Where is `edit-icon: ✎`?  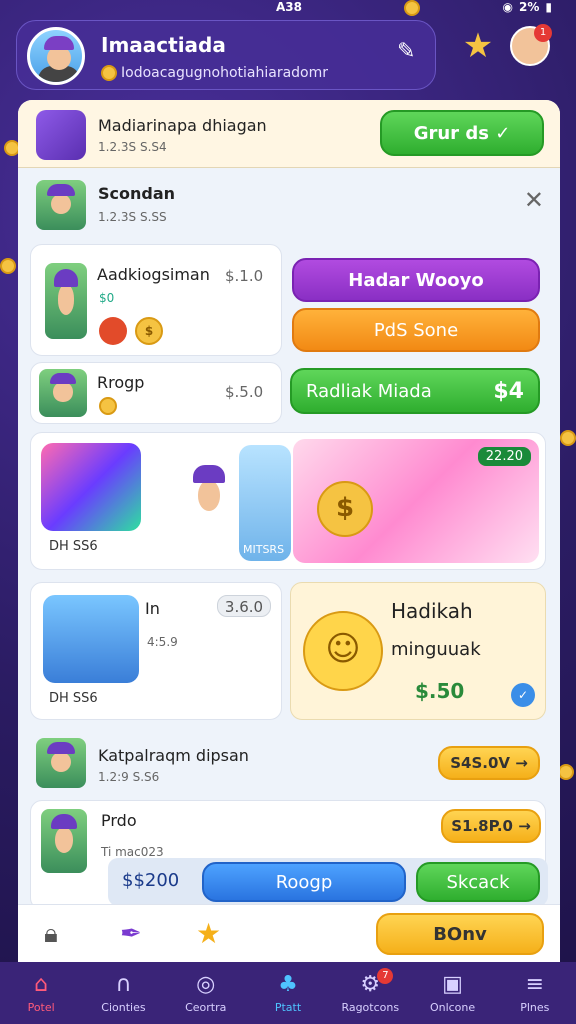
edit-icon: ✎ is located at coordinates (410, 52).